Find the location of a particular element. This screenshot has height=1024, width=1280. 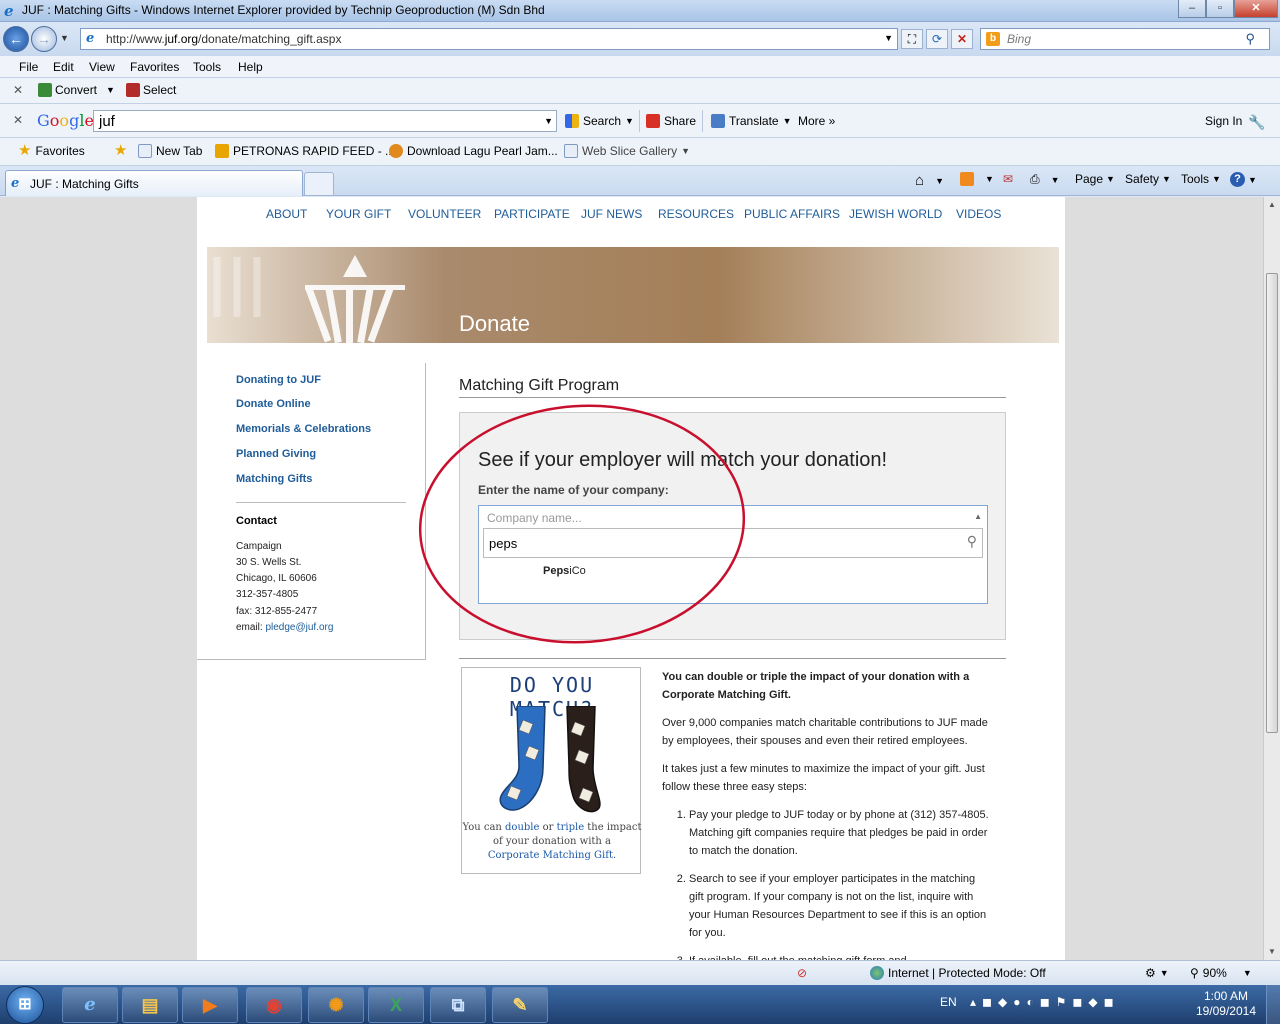

language-indicator: EN is located at coordinates (948, 1002).